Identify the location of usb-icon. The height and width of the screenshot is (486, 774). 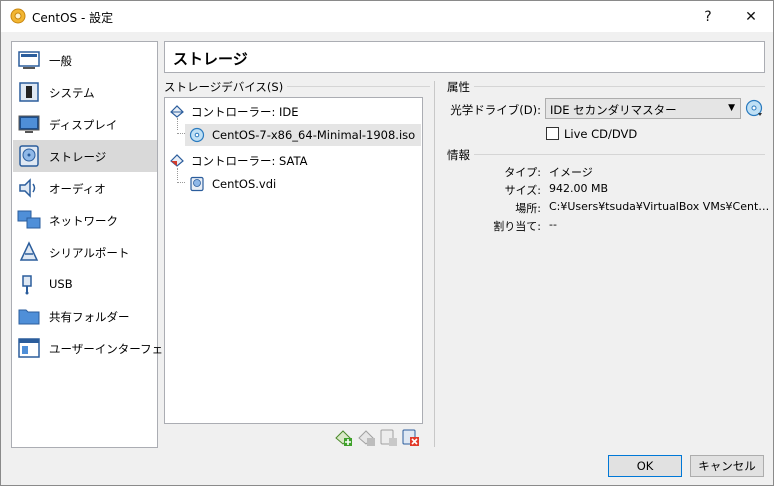
(27, 285).